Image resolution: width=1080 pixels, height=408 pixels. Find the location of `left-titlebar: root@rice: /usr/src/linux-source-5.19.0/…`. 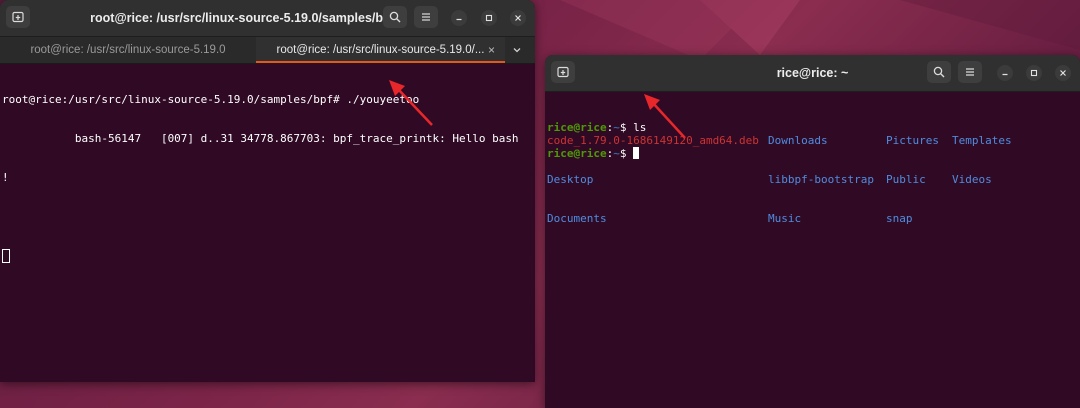

left-titlebar: root@rice: /usr/src/linux-source-5.19.0/… is located at coordinates (267, 18).